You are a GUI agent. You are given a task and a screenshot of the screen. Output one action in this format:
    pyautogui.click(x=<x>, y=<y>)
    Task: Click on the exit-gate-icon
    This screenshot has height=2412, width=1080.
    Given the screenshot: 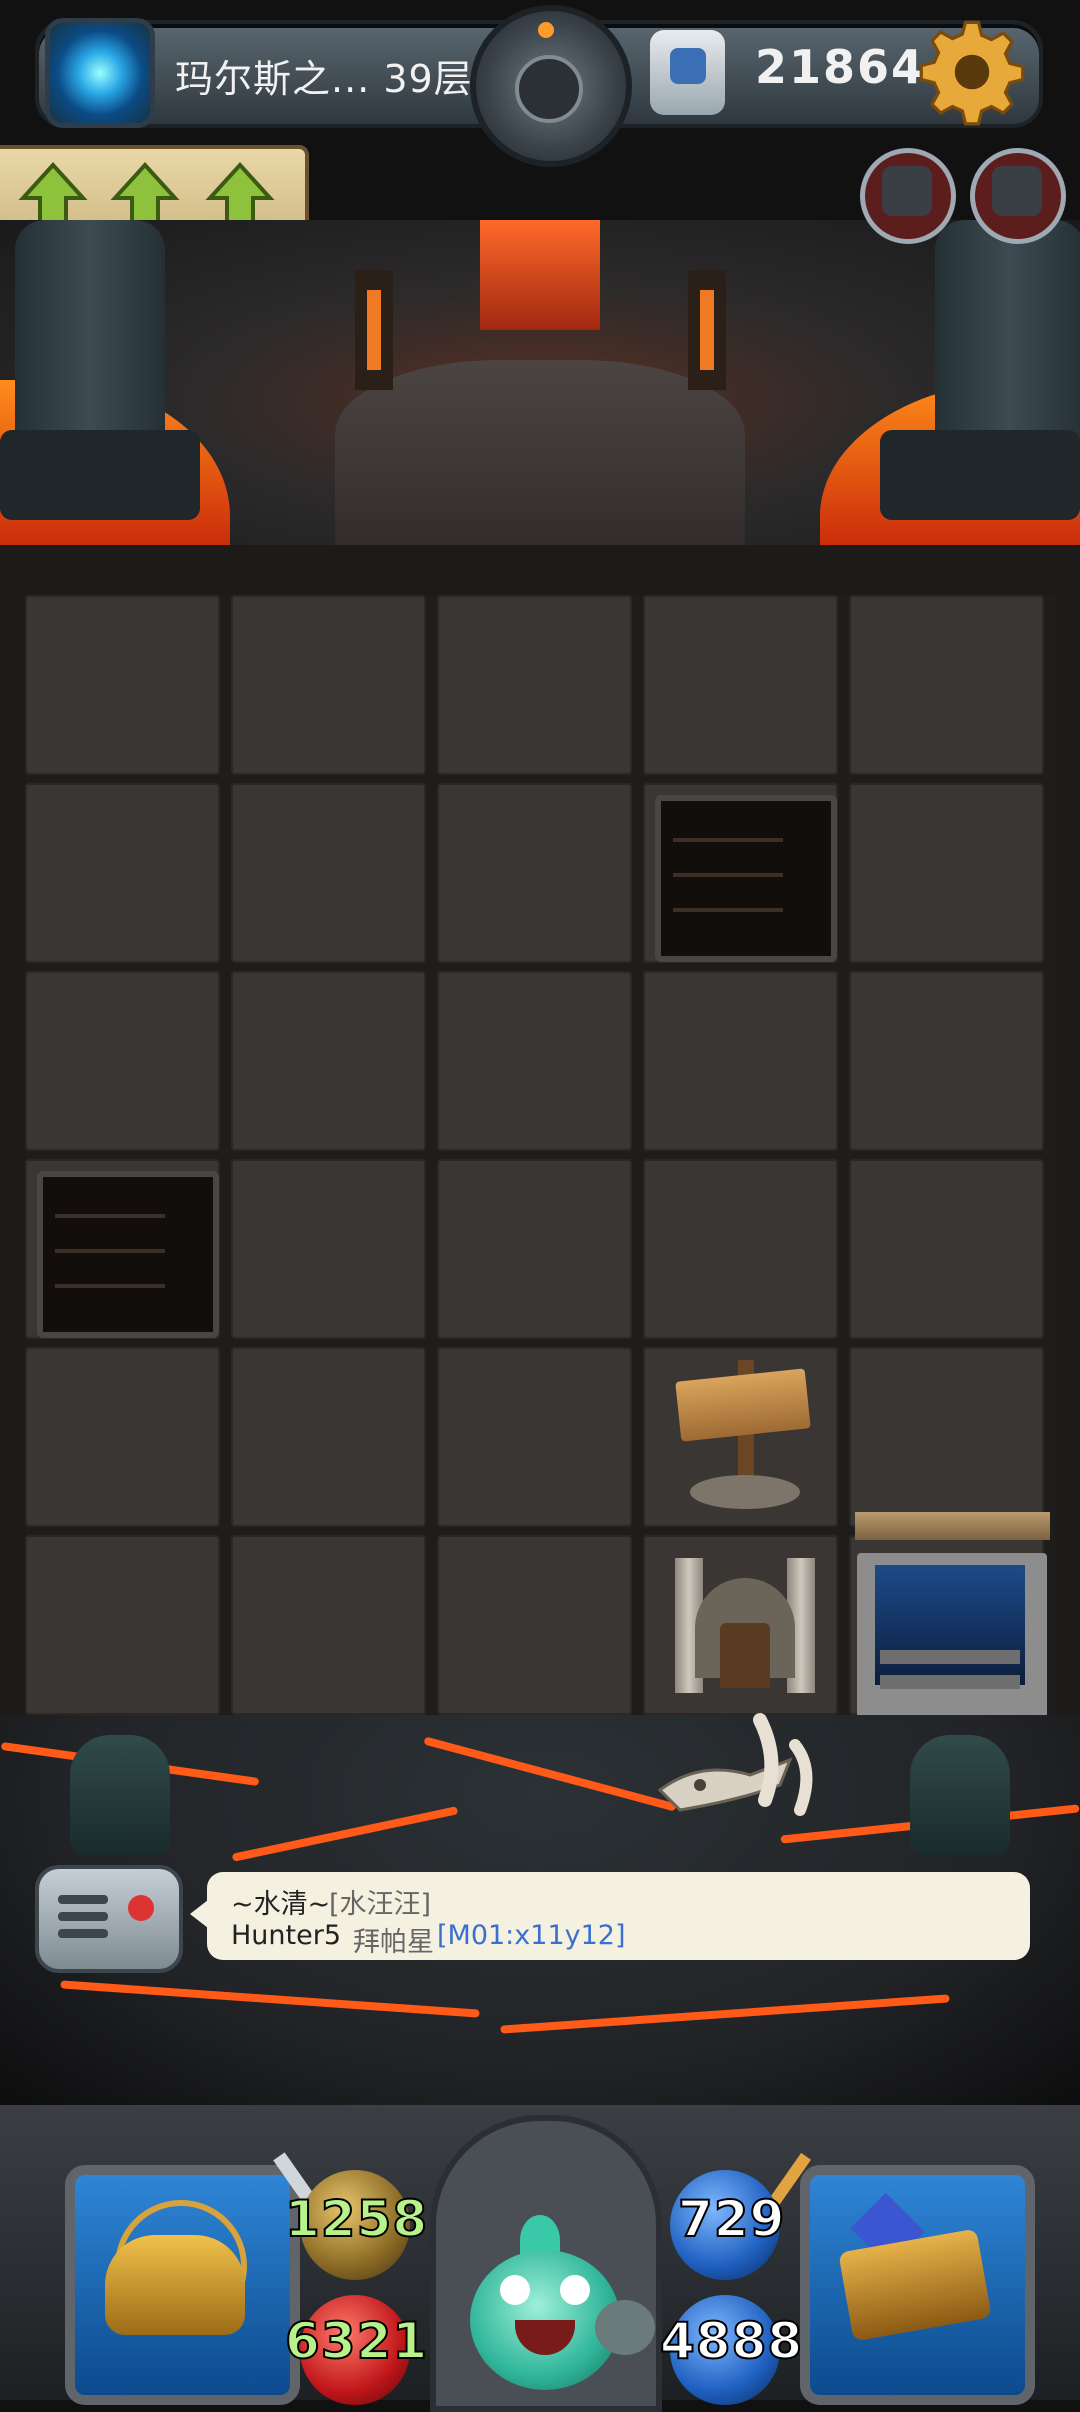 What is the action you would take?
    pyautogui.click(x=745, y=1623)
    